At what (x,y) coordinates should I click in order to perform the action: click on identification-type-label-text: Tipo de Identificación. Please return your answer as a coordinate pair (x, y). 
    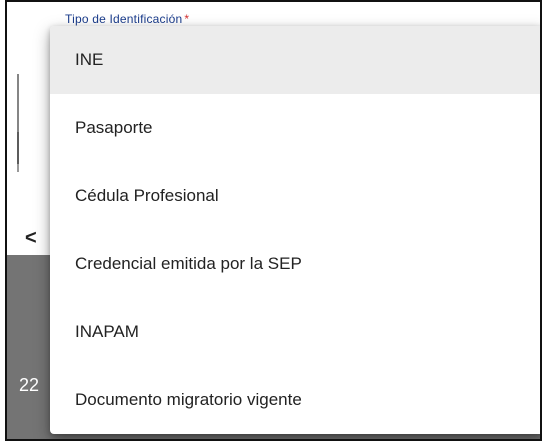
    Looking at the image, I should click on (124, 19).